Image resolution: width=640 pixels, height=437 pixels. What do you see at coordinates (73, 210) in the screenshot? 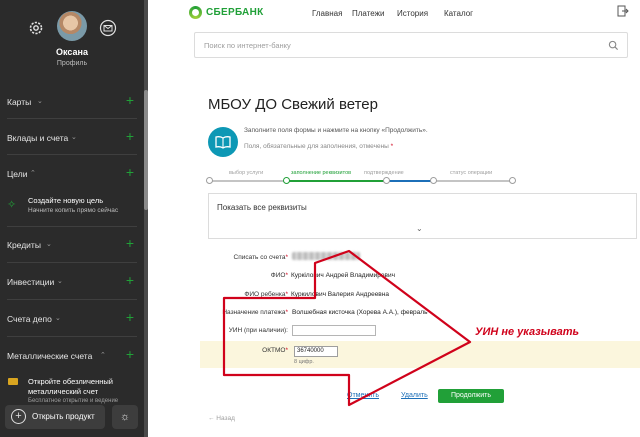
I see `create-goal-subtitle: Начните копить прямо сейчас` at bounding box center [73, 210].